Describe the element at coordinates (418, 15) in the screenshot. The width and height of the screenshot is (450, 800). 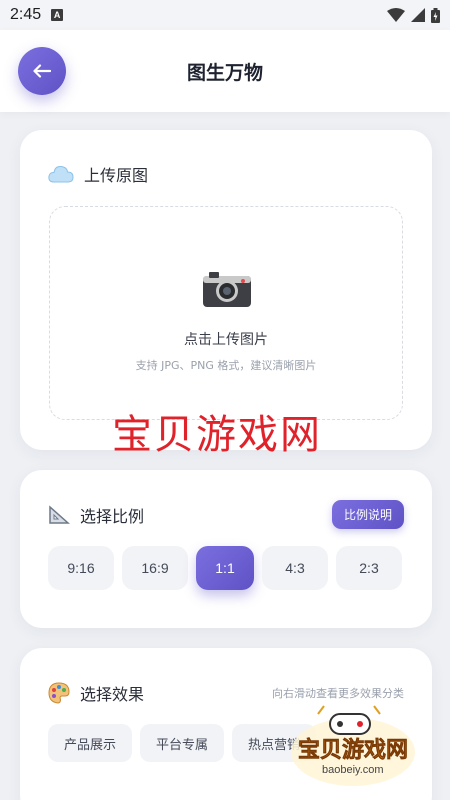
I see `signal-icon` at that location.